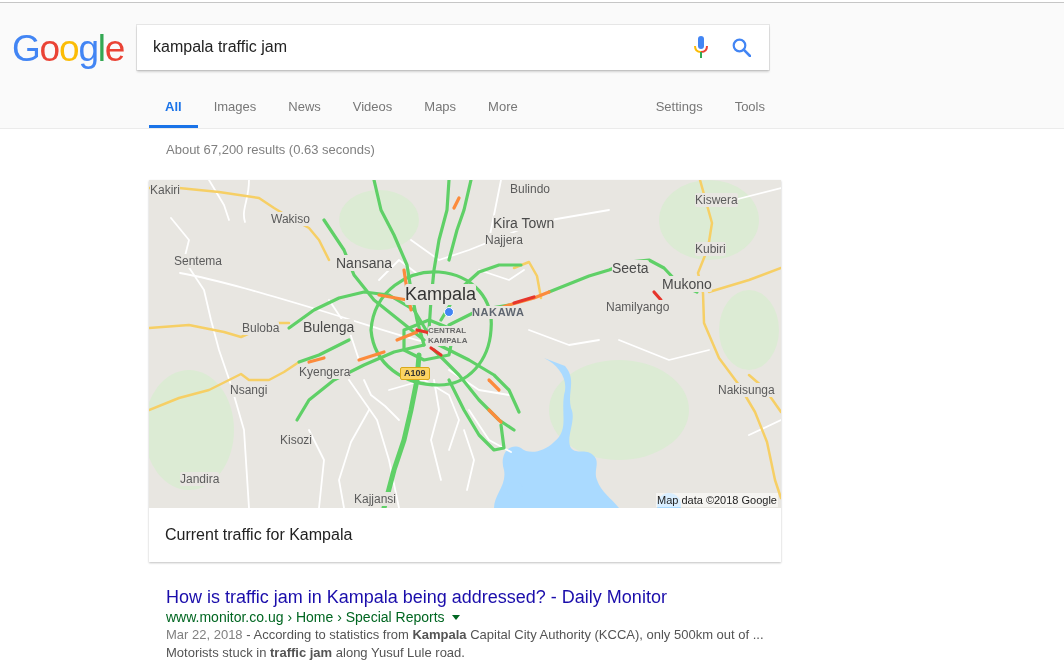  I want to click on place-label: Seeta, so click(630, 268).